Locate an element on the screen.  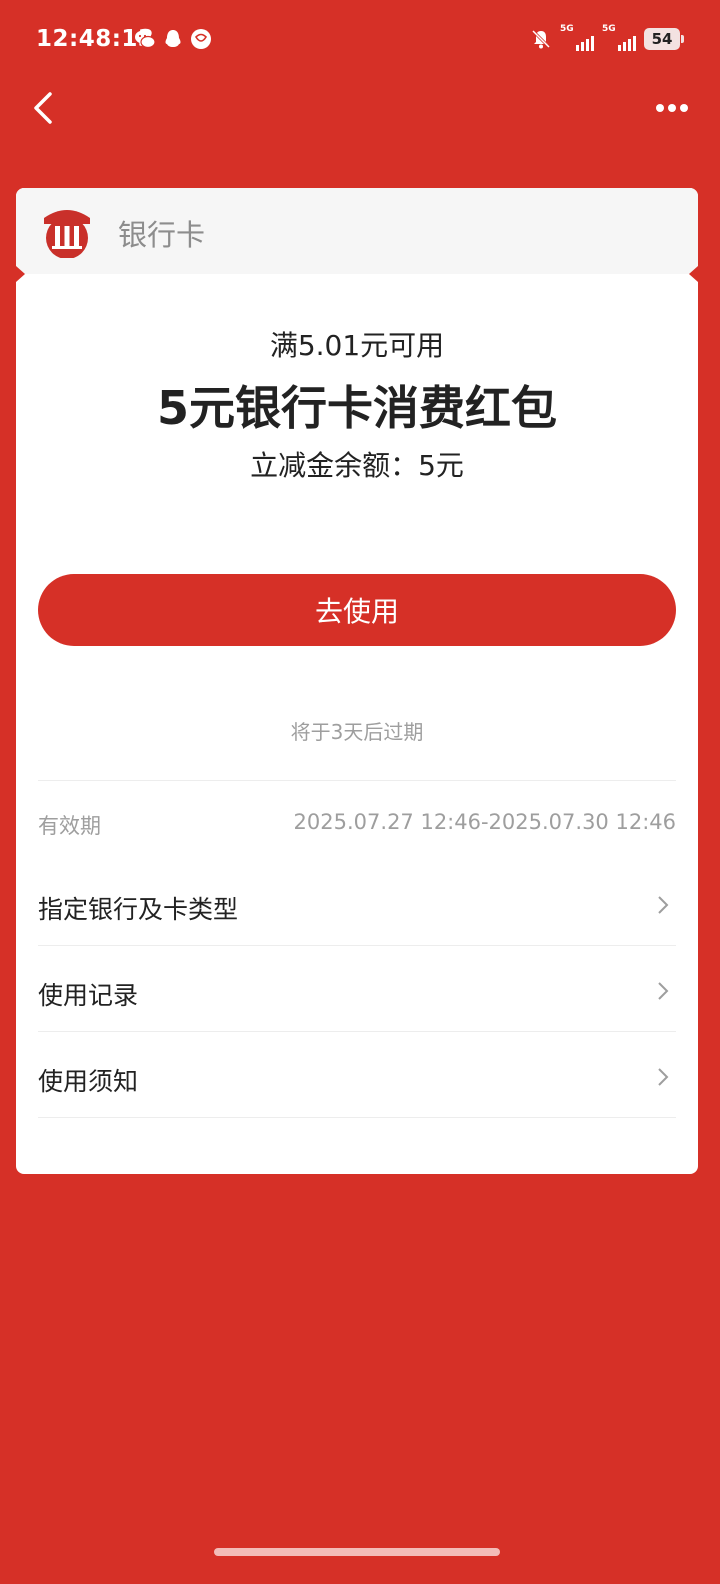
bell-muted-icon is located at coordinates (541, 39).